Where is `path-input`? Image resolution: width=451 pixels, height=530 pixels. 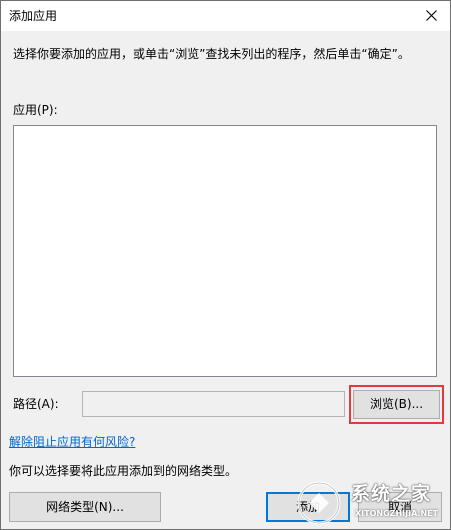 path-input is located at coordinates (213, 404).